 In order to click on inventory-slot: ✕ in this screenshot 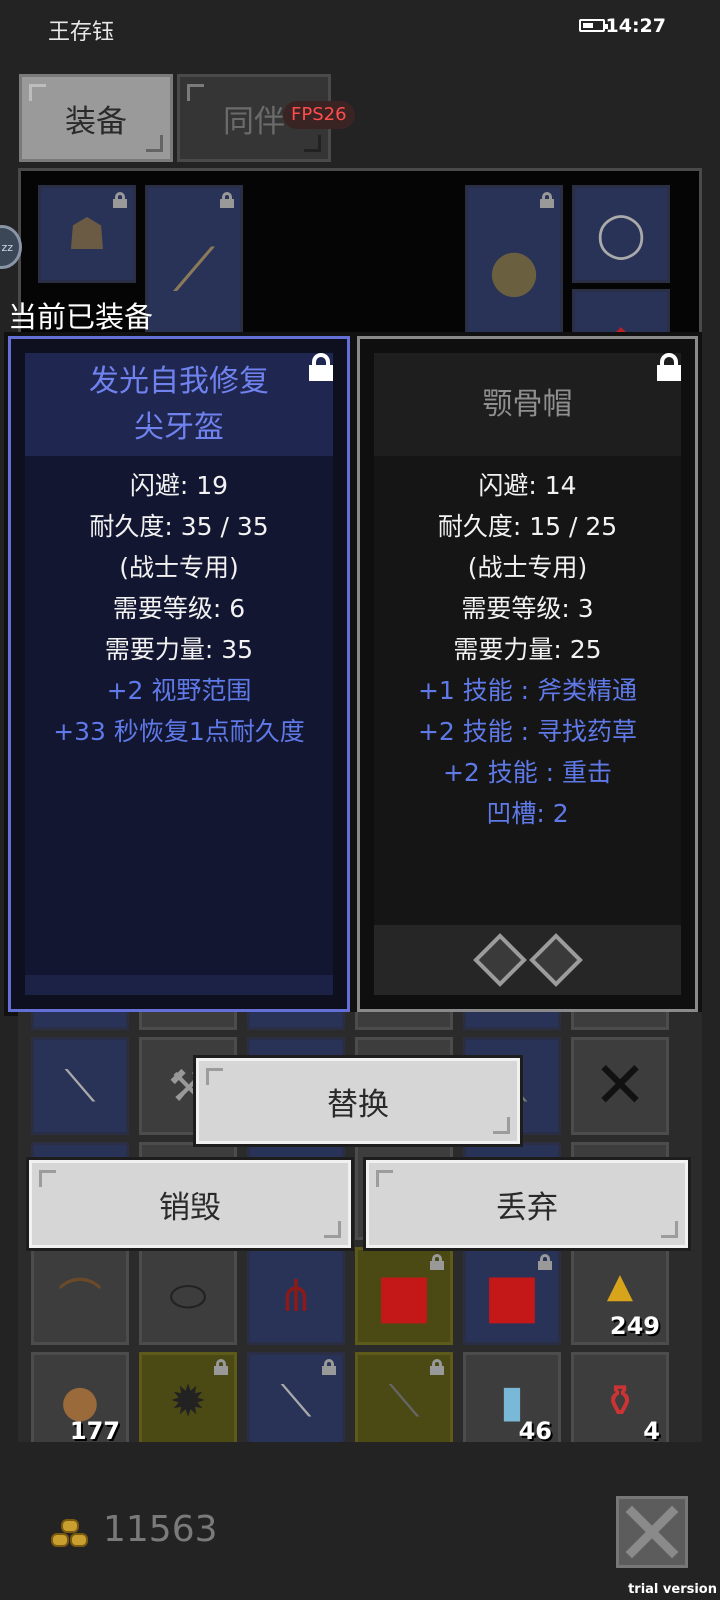, I will do `click(620, 1086)`.